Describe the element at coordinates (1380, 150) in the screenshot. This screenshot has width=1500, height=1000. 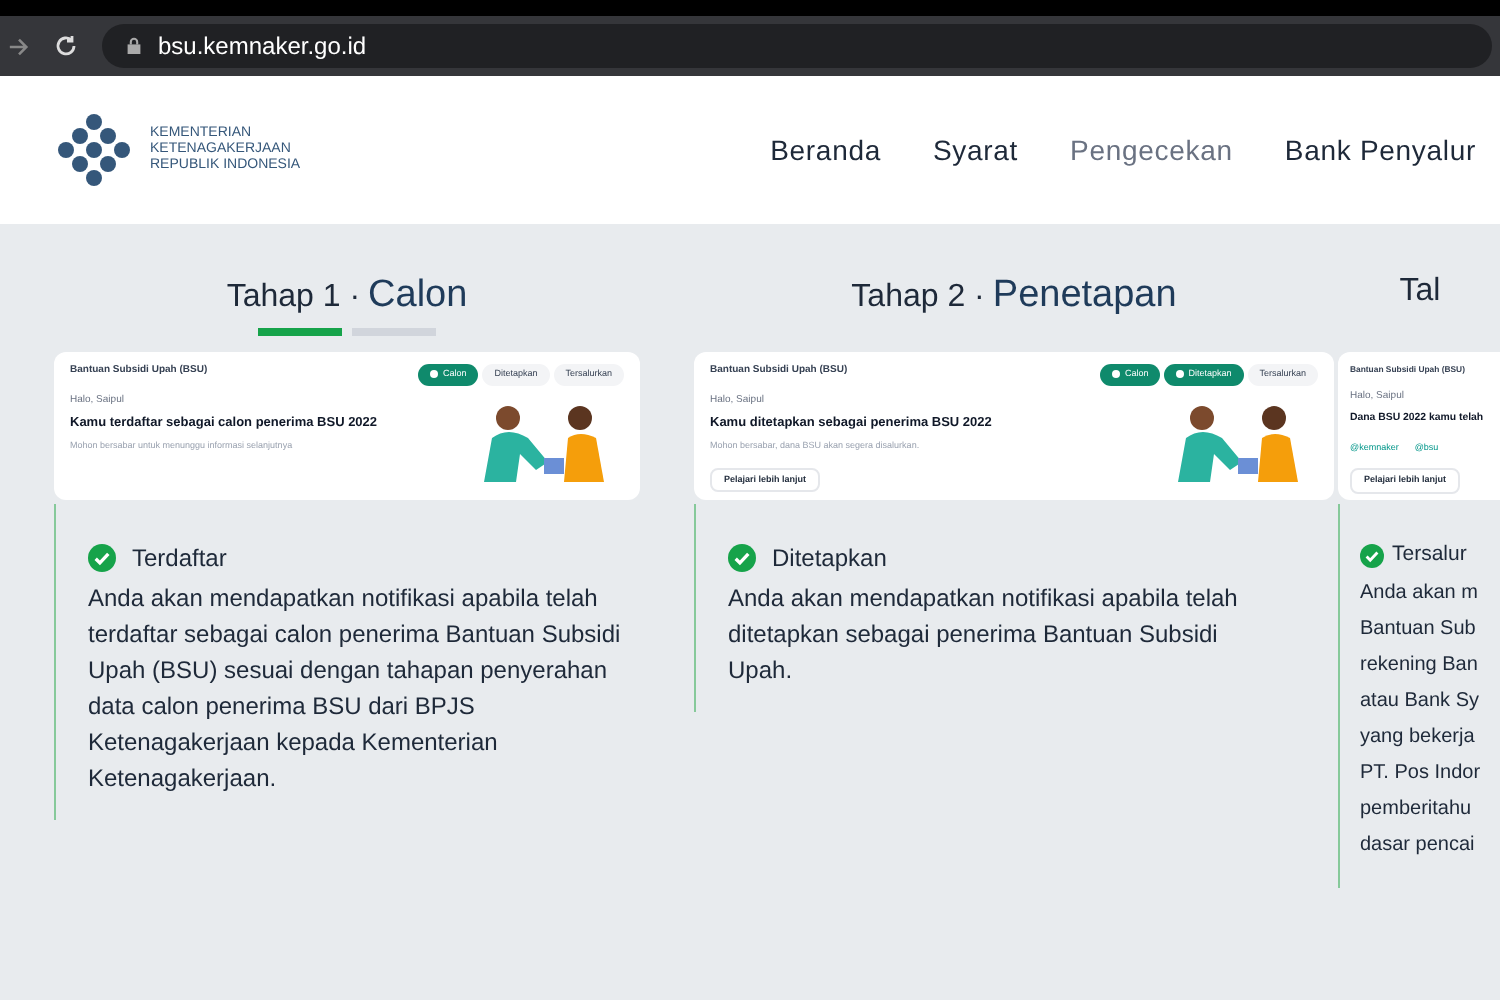
I see `nav-link: Bank Penyalur` at that location.